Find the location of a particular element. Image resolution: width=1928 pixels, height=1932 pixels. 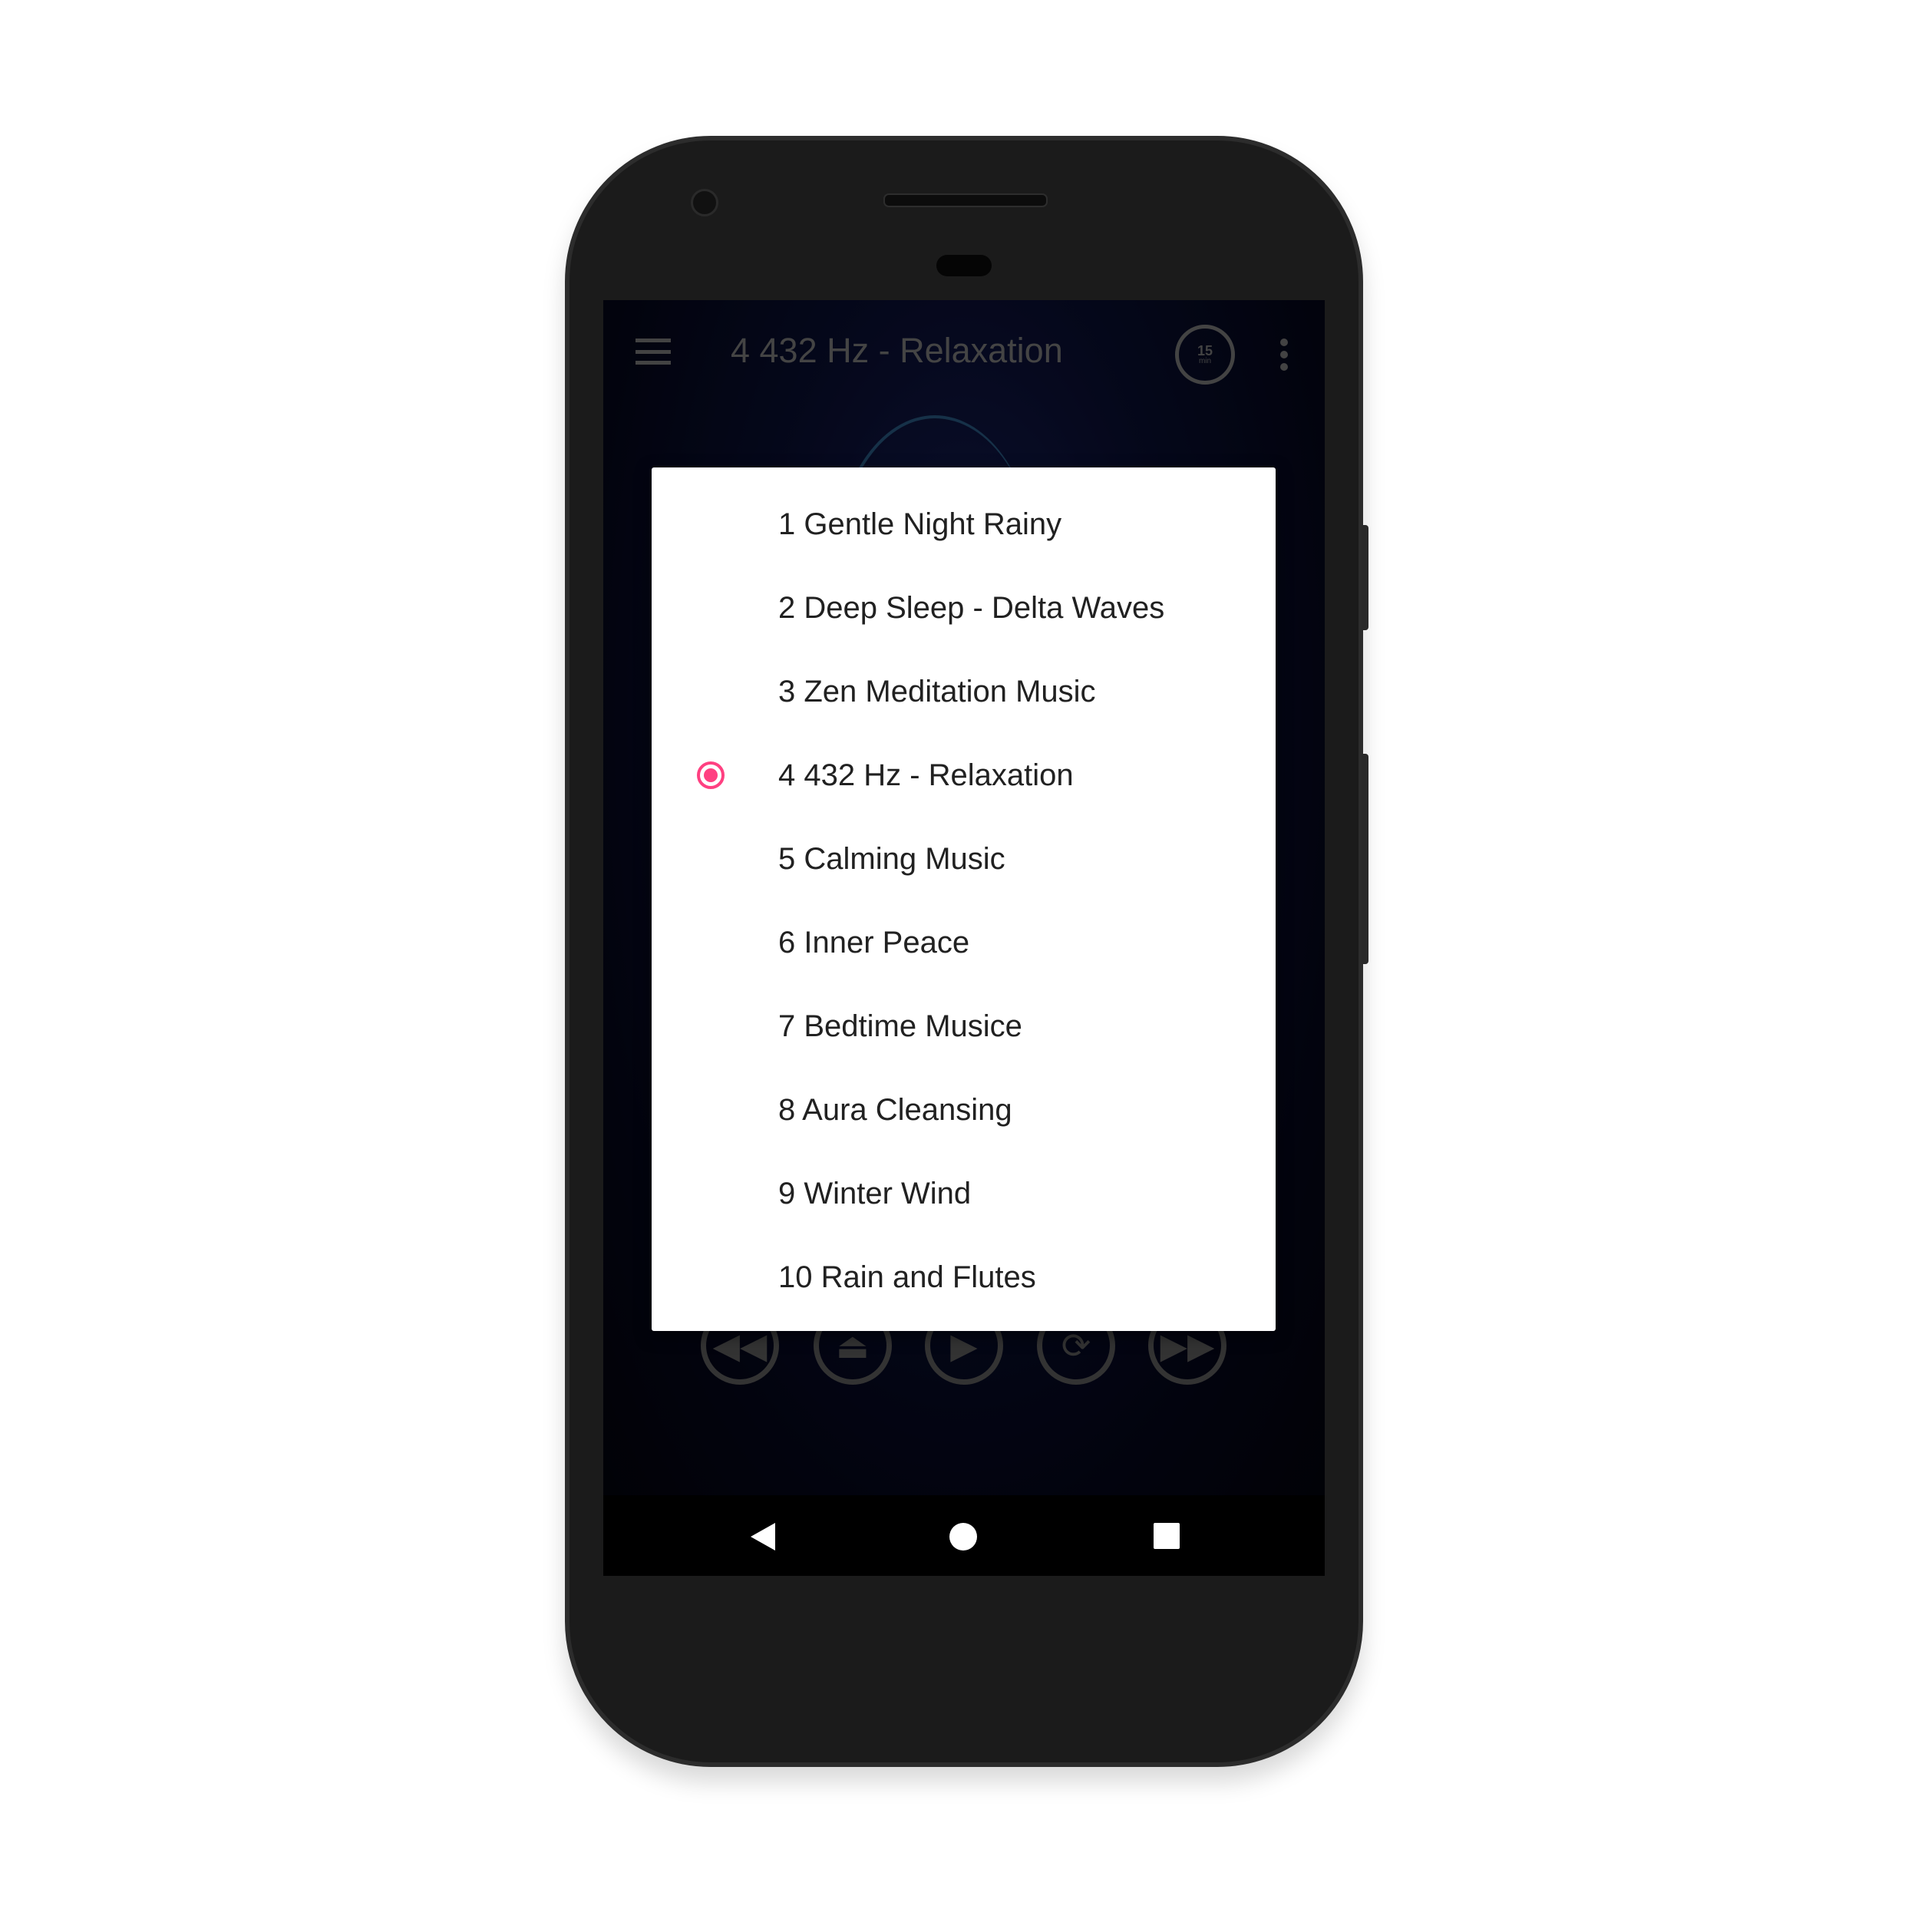

home-icon is located at coordinates (963, 1537).